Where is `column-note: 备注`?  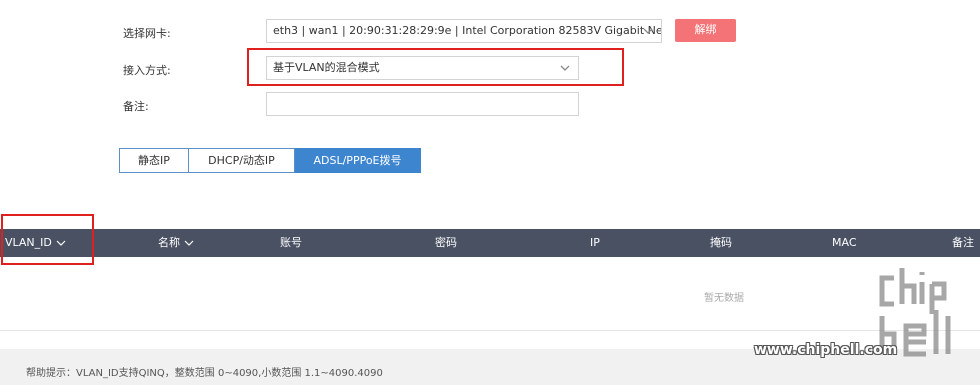
column-note: 备注 is located at coordinates (963, 242).